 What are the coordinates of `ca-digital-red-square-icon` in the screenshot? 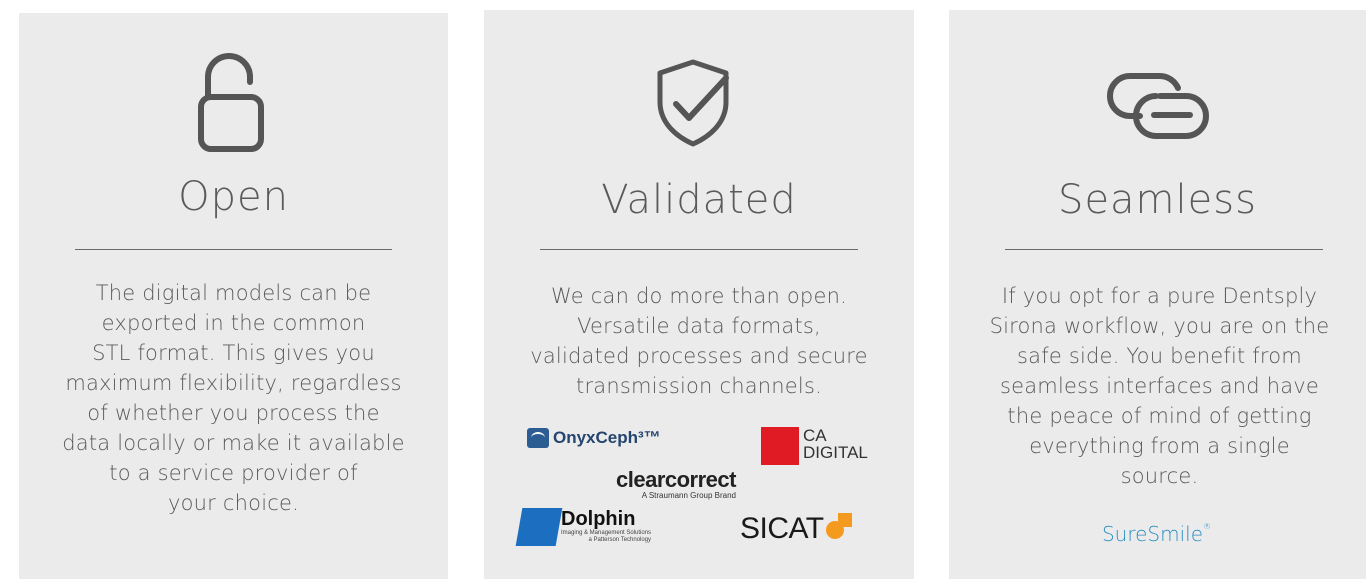 It's located at (780, 446).